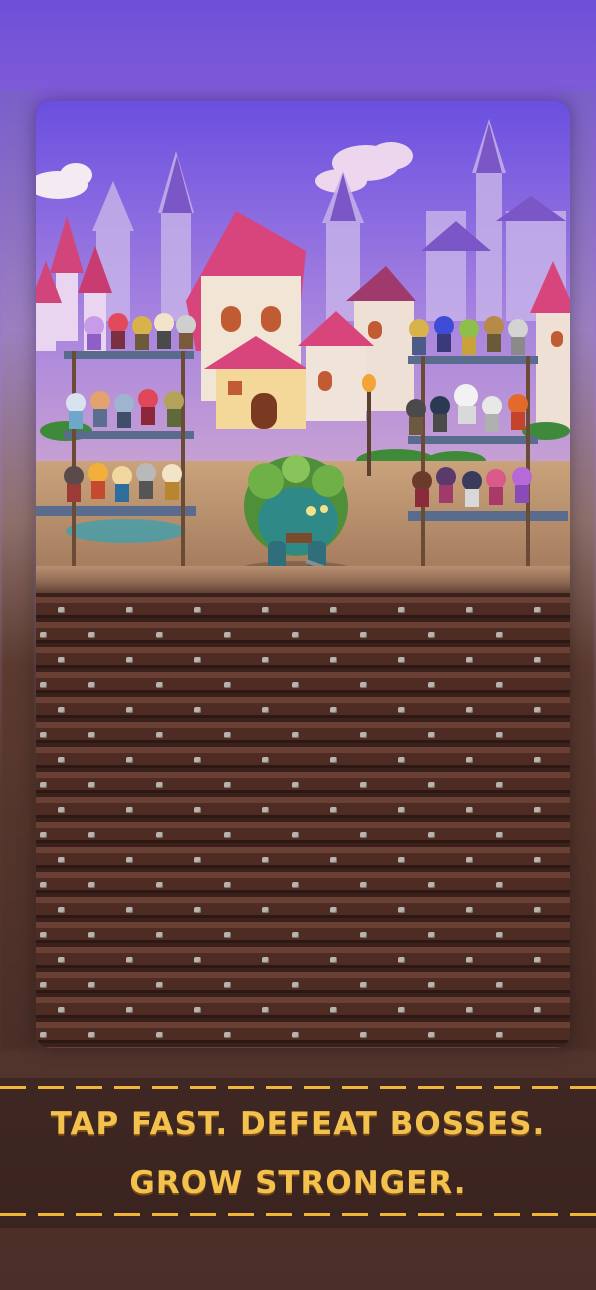 Image resolution: width=596 pixels, height=1290 pixels. What do you see at coordinates (18, 570) in the screenshot?
I see `blurred-edge-left` at bounding box center [18, 570].